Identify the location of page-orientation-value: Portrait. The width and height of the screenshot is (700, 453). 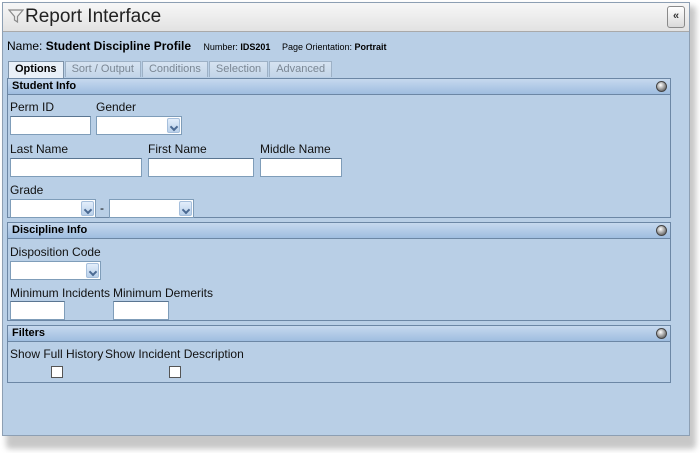
(370, 47).